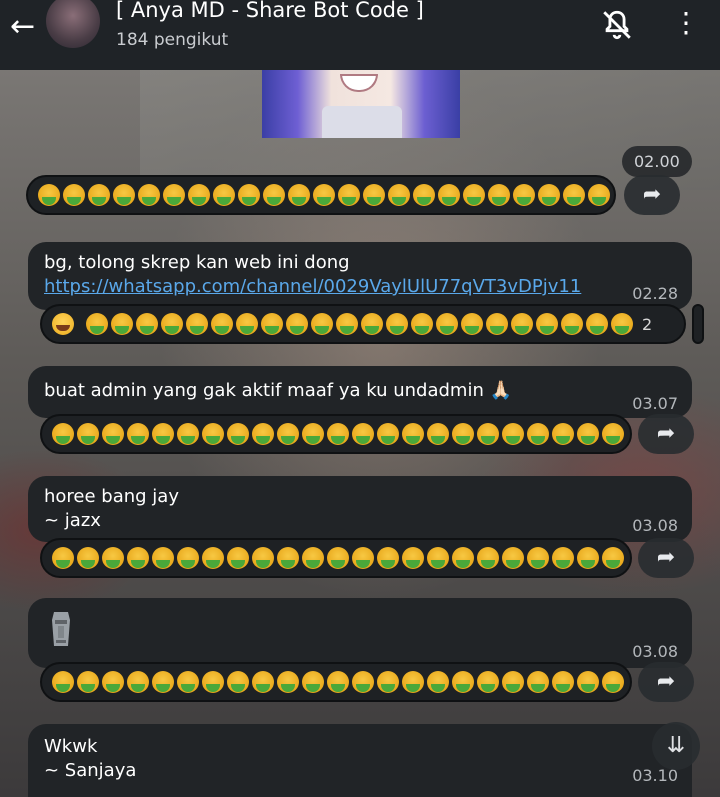 Image resolution: width=720 pixels, height=797 pixels. Describe the element at coordinates (73, 24) in the screenshot. I see `avatar` at that location.